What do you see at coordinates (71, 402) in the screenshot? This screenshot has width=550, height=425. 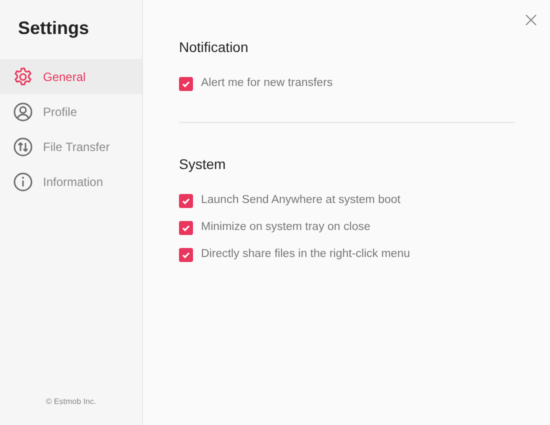 I see `copyright-text: © Estmob Inc.` at bounding box center [71, 402].